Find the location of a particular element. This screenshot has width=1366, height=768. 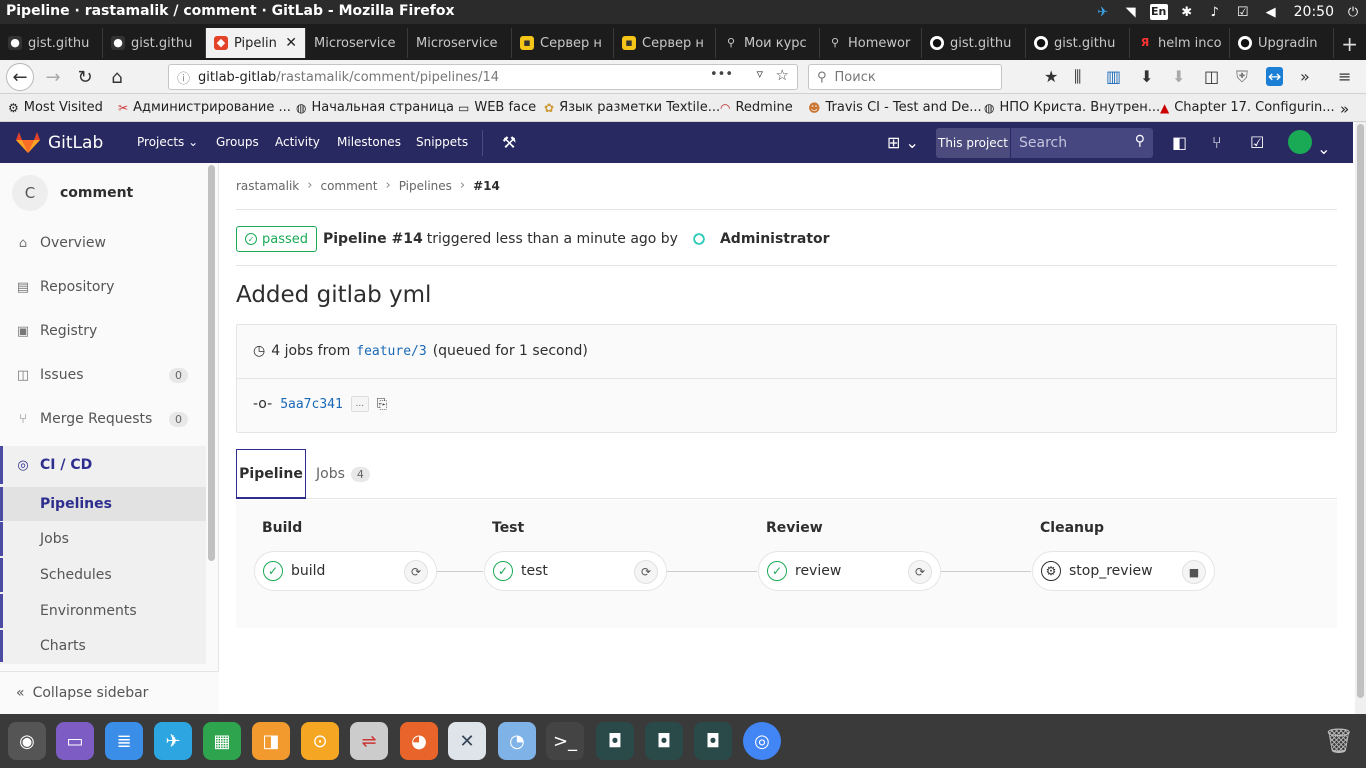

bookmark-start-page: ◍ Начальная страница is located at coordinates (375, 107).